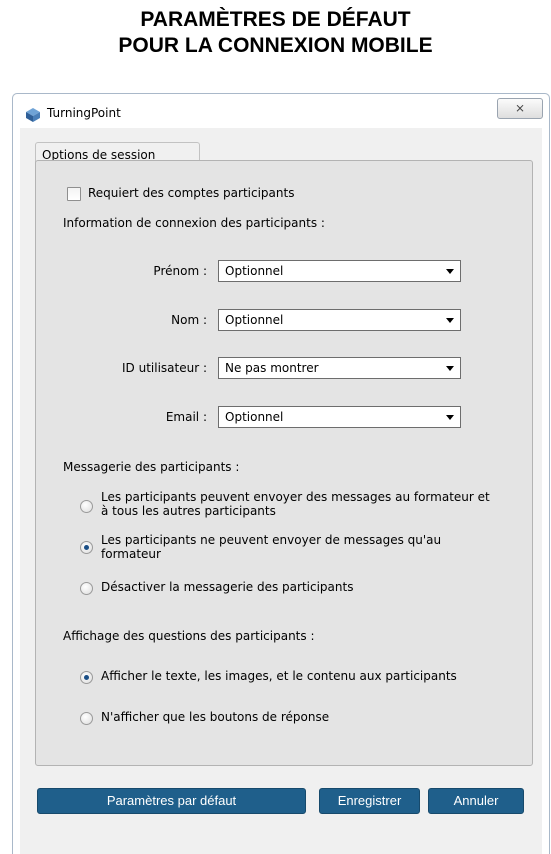 The width and height of the screenshot is (551, 854). I want to click on require-accounts-checkbox, so click(74, 194).